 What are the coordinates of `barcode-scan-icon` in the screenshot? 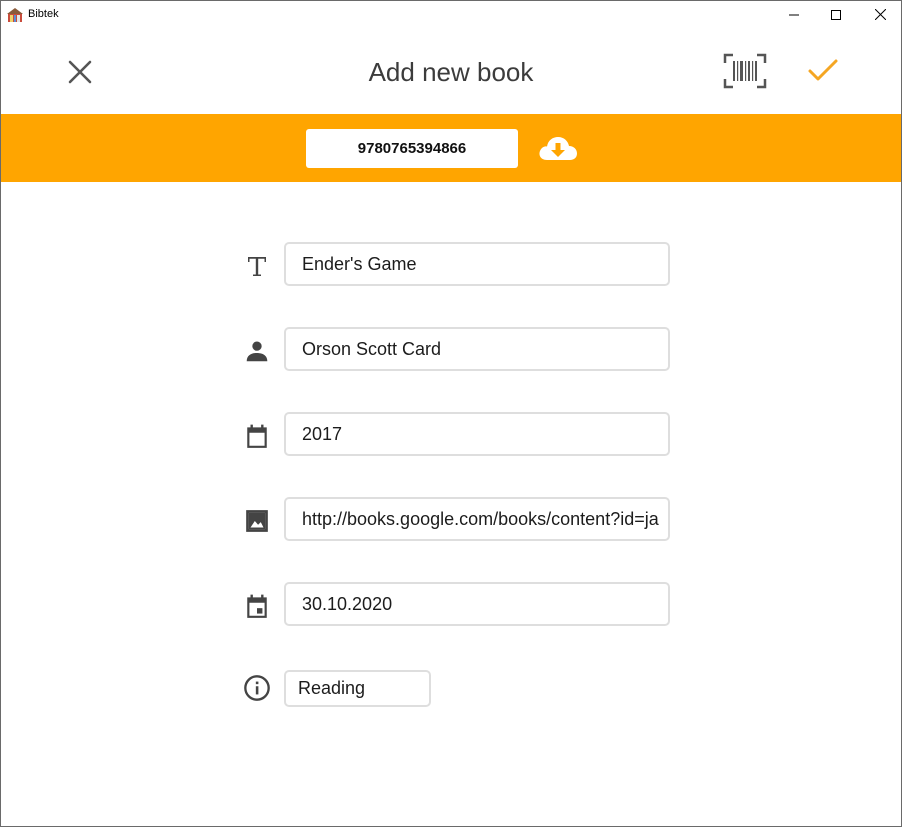 It's located at (745, 71).